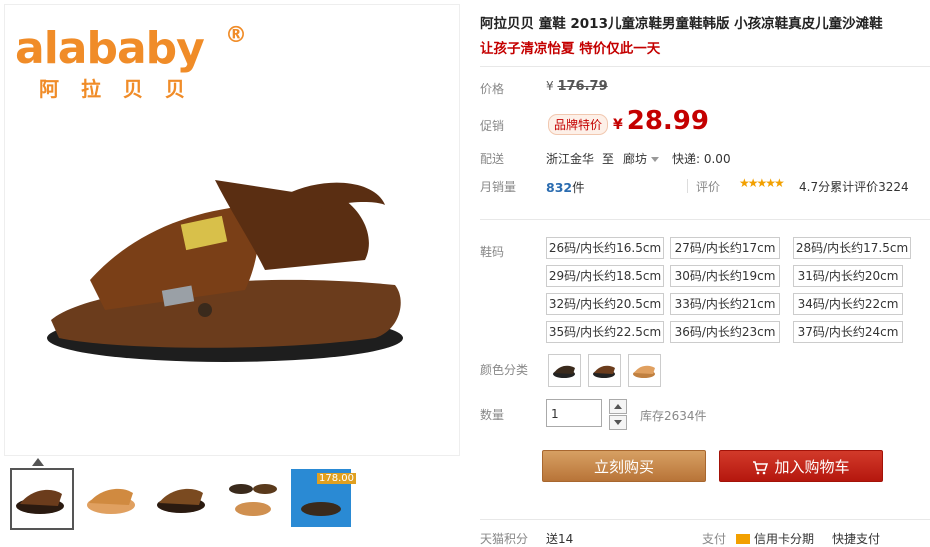 The height and width of the screenshot is (547, 930). I want to click on promo-price: ¥28.99, so click(661, 121).